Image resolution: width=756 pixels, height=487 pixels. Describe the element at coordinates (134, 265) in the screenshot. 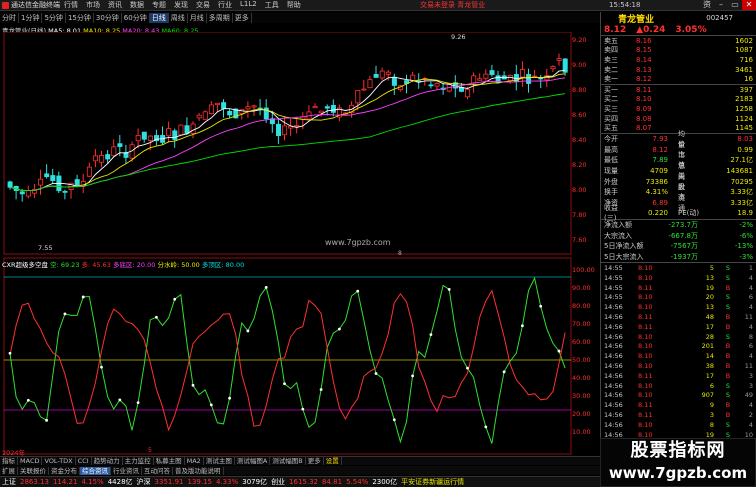

I see `duodi-value: 多底区: 20.00` at that location.